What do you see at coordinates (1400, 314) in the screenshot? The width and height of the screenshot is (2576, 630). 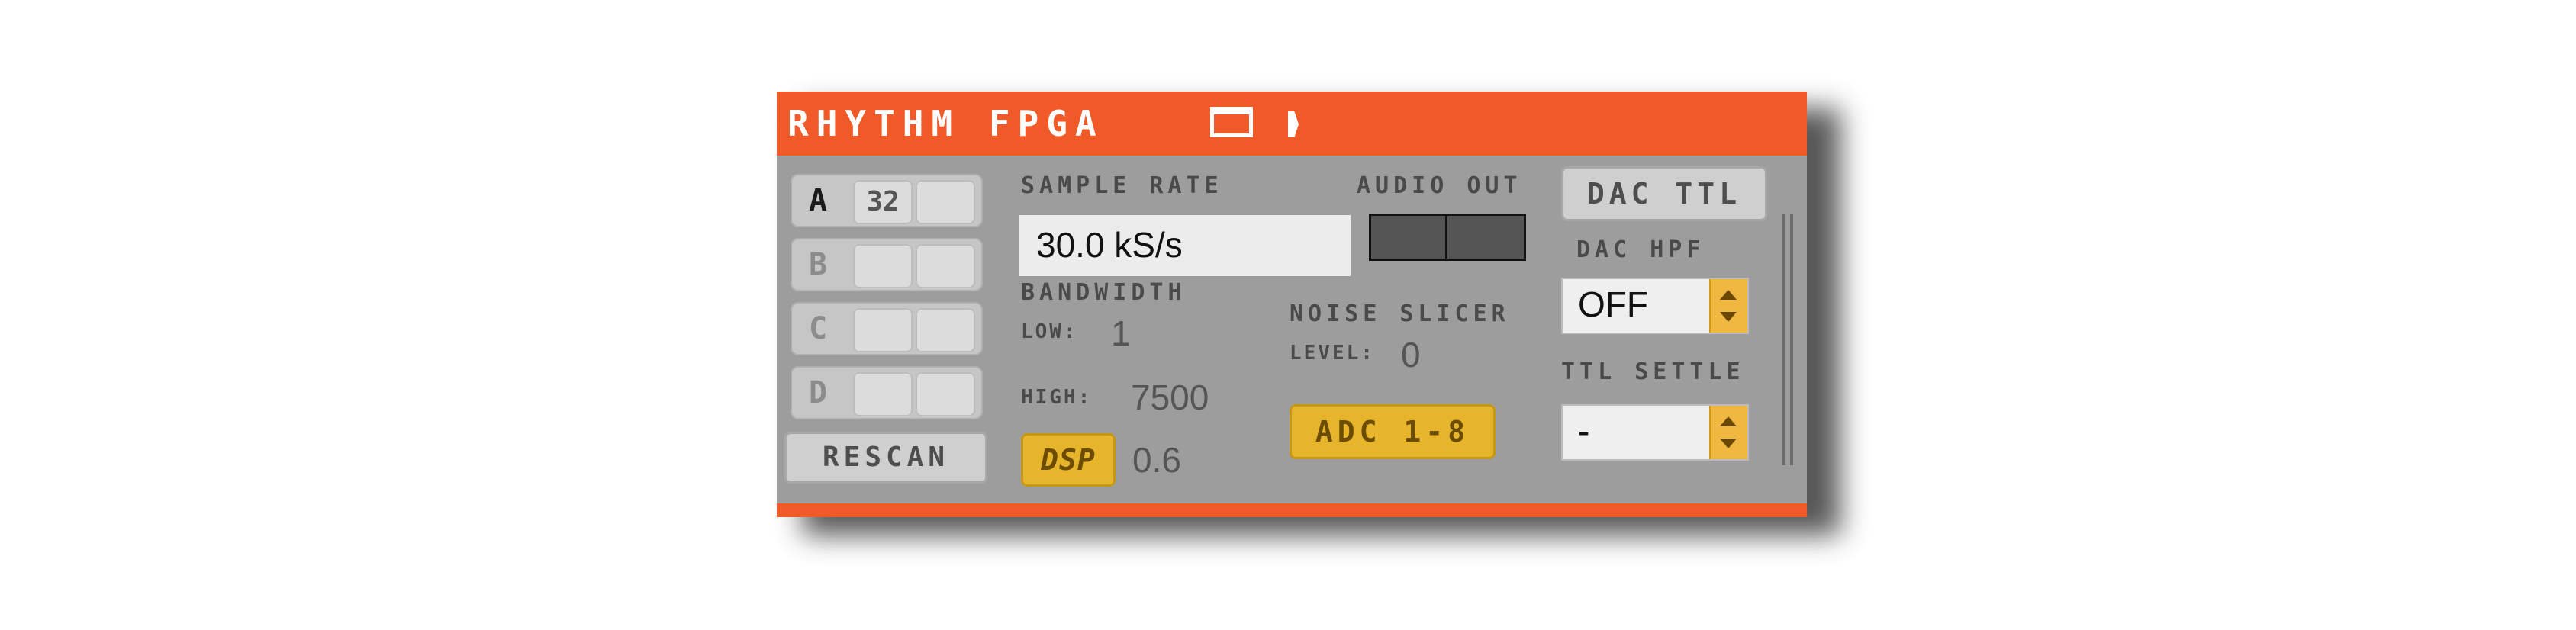 I see `noise-slicer-label: NOISE SLICER` at bounding box center [1400, 314].